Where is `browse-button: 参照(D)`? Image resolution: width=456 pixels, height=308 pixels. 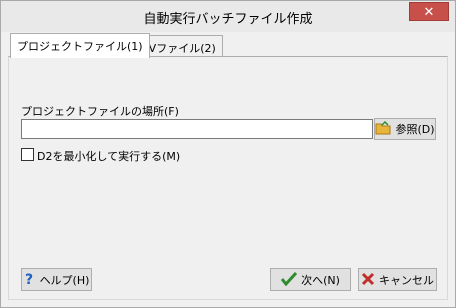 browse-button: 参照(D) is located at coordinates (405, 129).